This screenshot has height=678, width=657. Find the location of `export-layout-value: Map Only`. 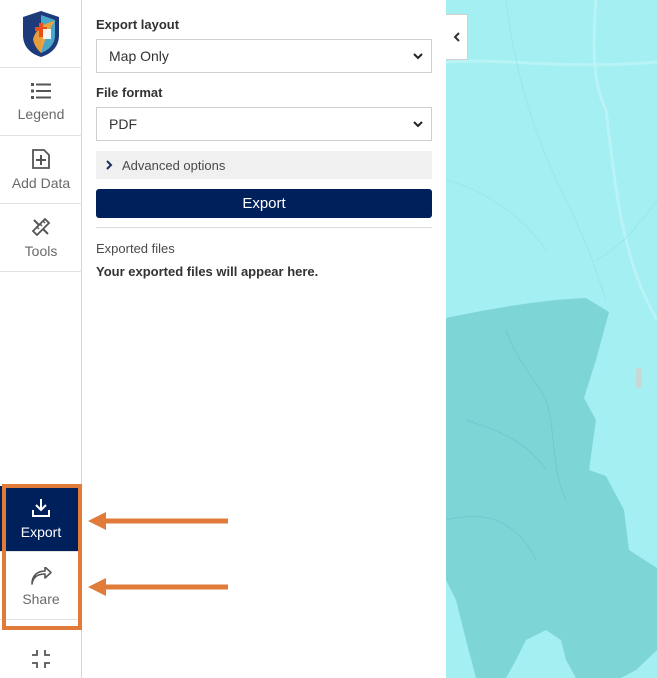

export-layout-value: Map Only is located at coordinates (139, 56).